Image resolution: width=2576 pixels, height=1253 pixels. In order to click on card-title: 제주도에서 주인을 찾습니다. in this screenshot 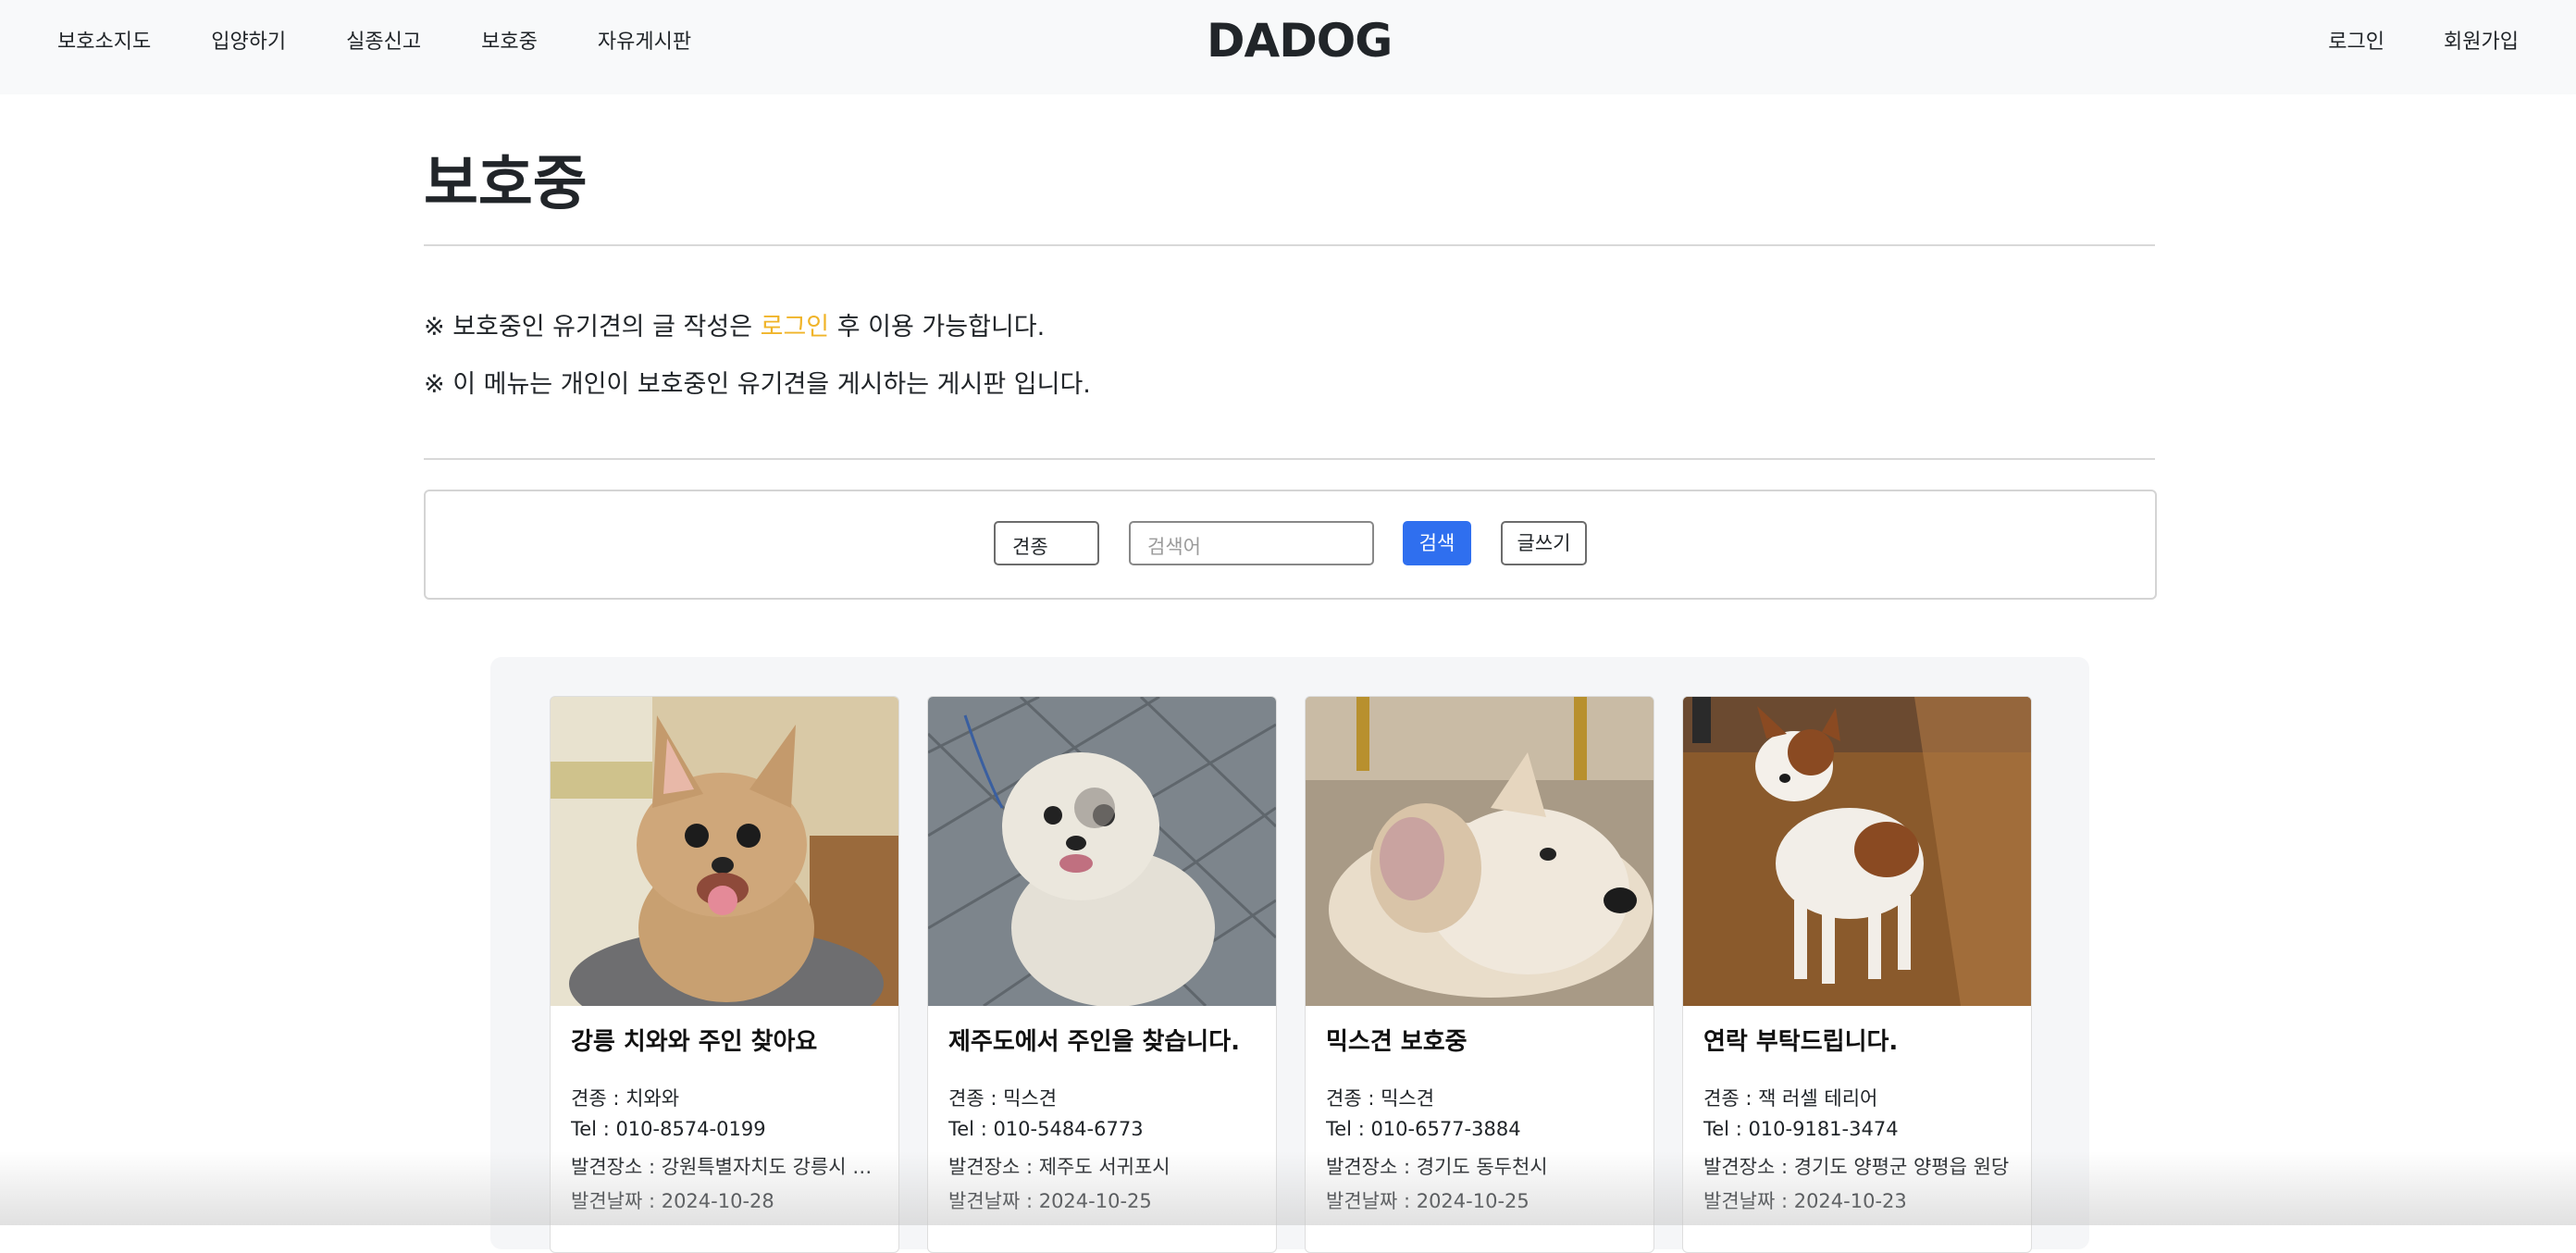, I will do `click(1095, 1042)`.